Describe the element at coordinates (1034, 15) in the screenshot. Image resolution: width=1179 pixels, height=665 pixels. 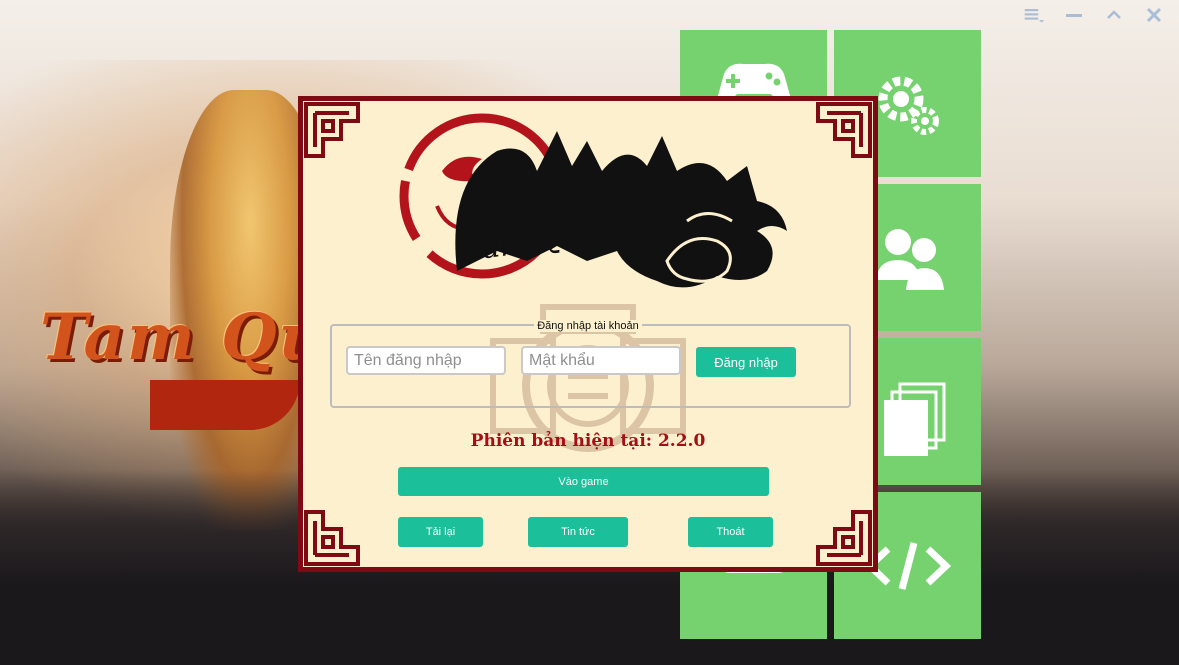
I see `menu-icon` at that location.